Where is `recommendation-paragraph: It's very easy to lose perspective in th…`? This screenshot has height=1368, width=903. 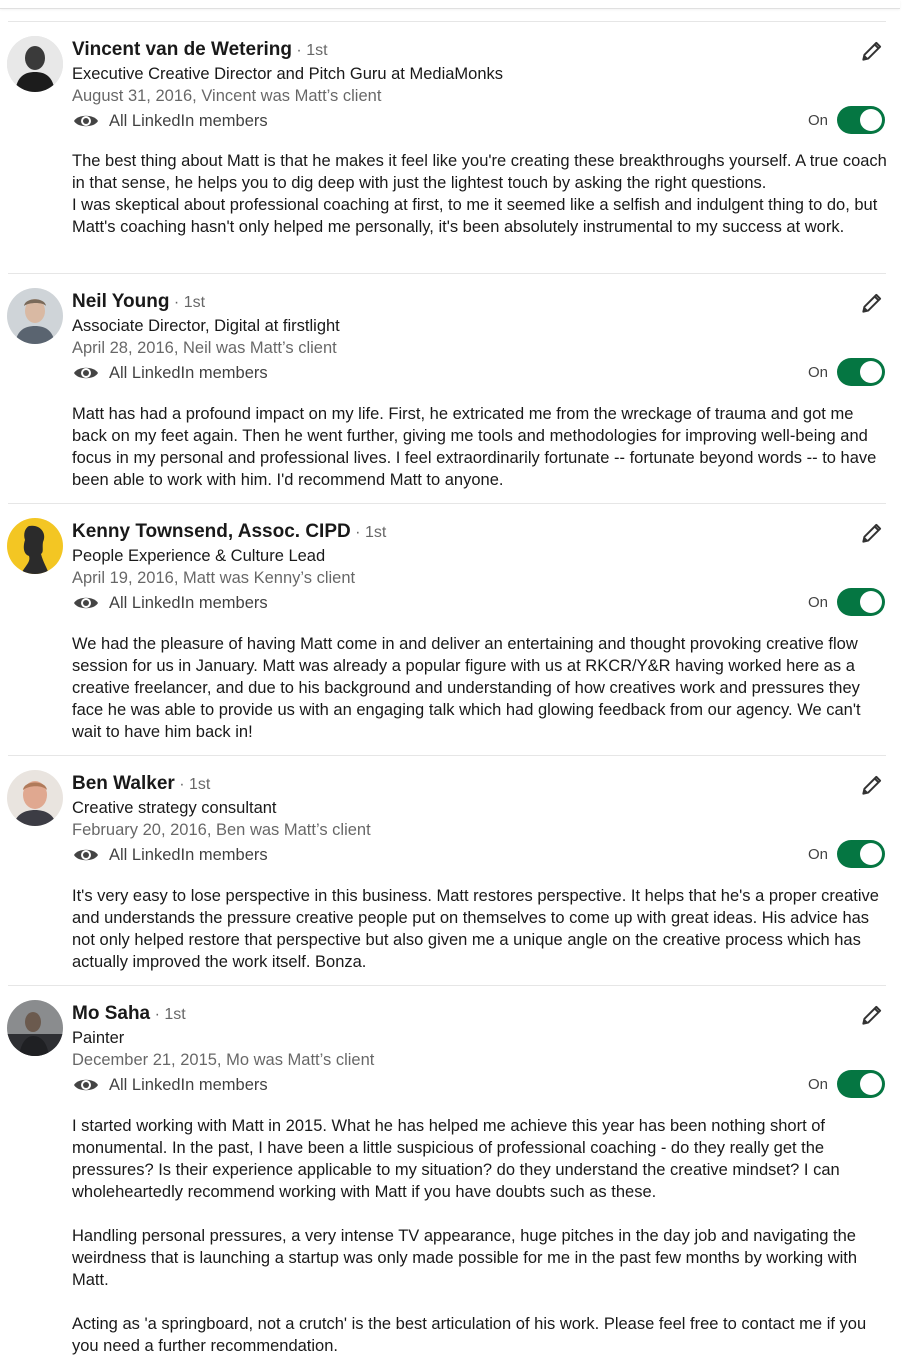 recommendation-paragraph: It's very easy to lose perspective in th… is located at coordinates (475, 929).